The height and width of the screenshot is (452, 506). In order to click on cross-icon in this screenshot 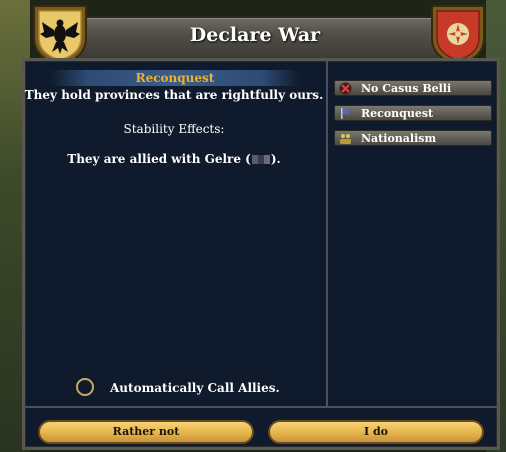, I will do `click(345, 88)`.